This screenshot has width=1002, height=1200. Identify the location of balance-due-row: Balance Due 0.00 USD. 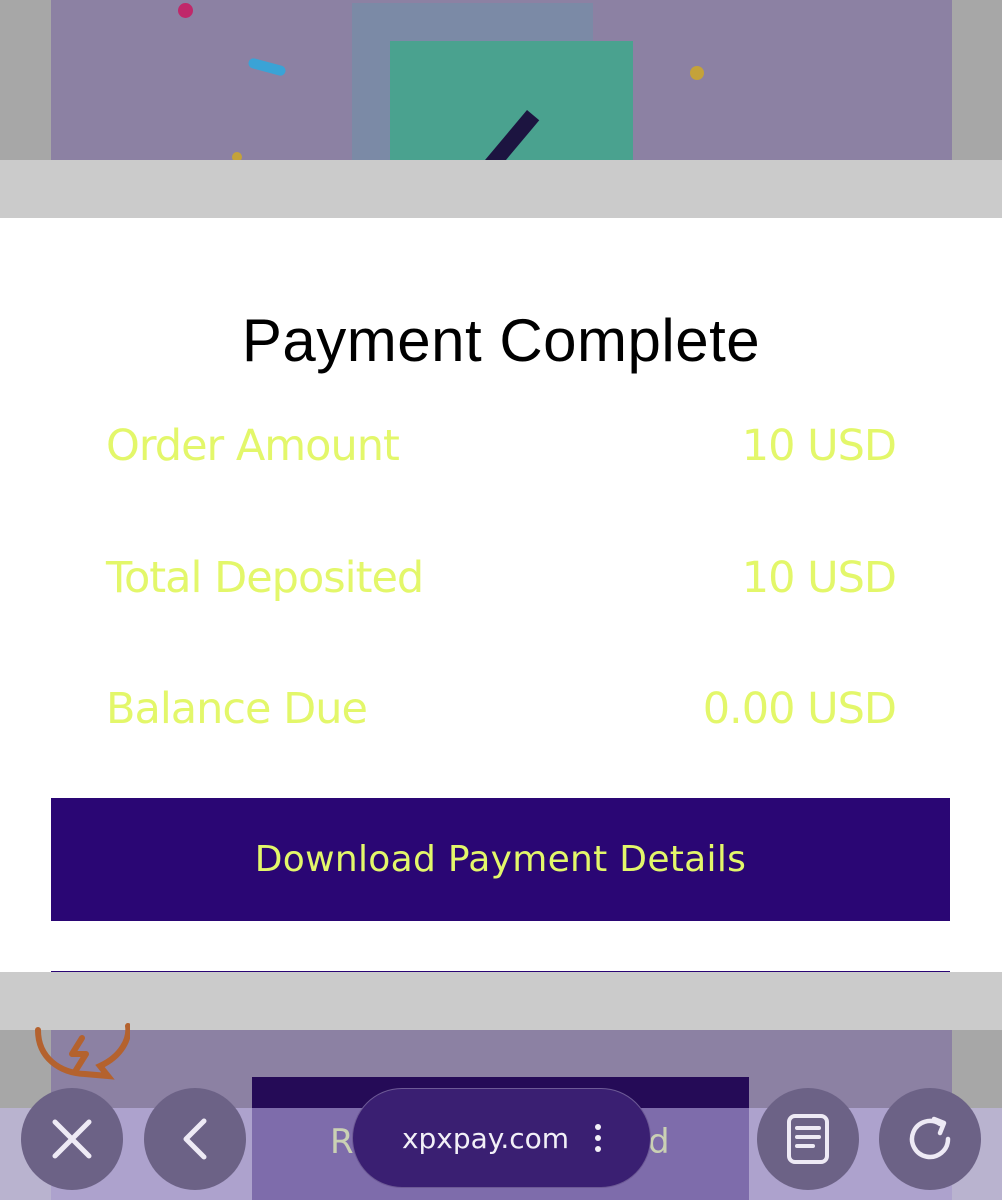
(501, 709).